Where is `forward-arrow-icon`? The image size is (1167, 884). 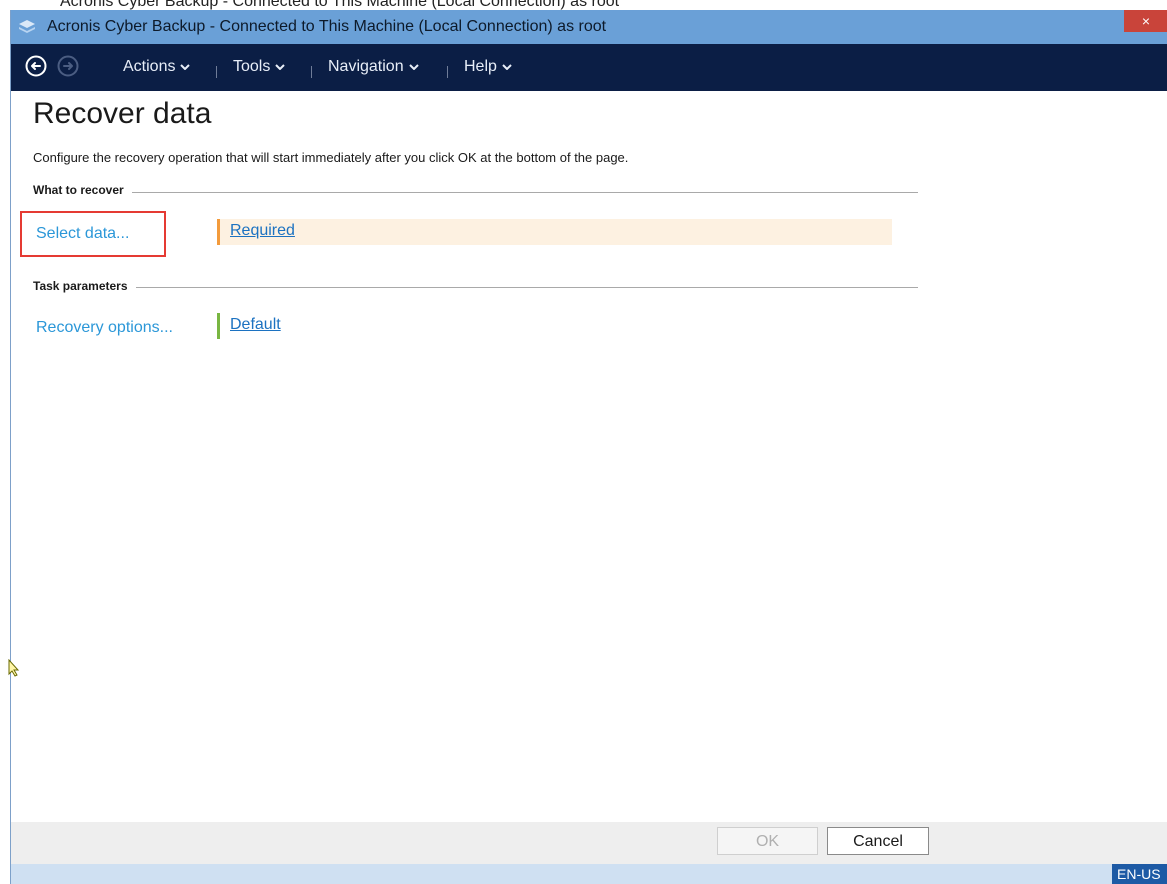 forward-arrow-icon is located at coordinates (68, 66).